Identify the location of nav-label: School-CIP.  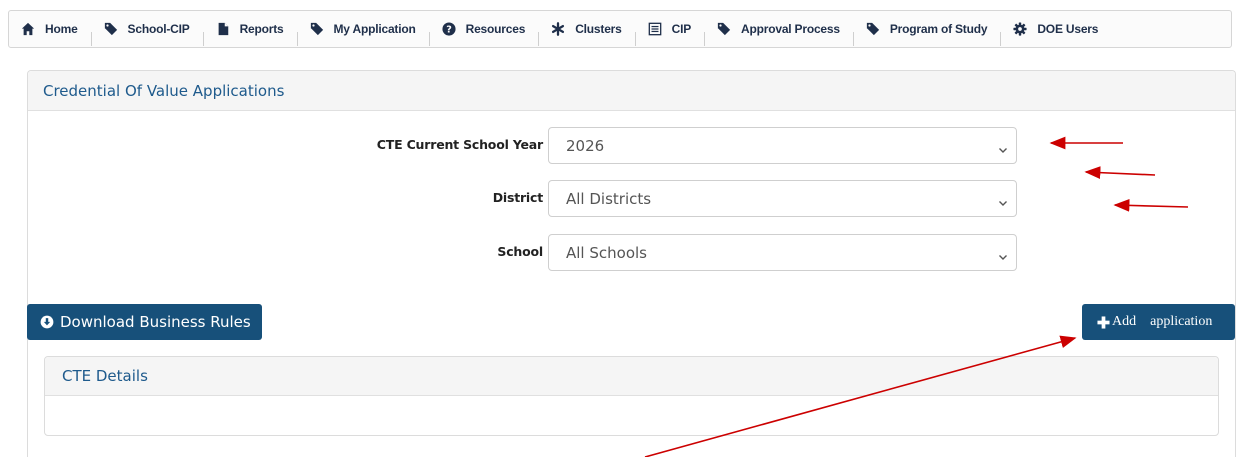
(158, 29).